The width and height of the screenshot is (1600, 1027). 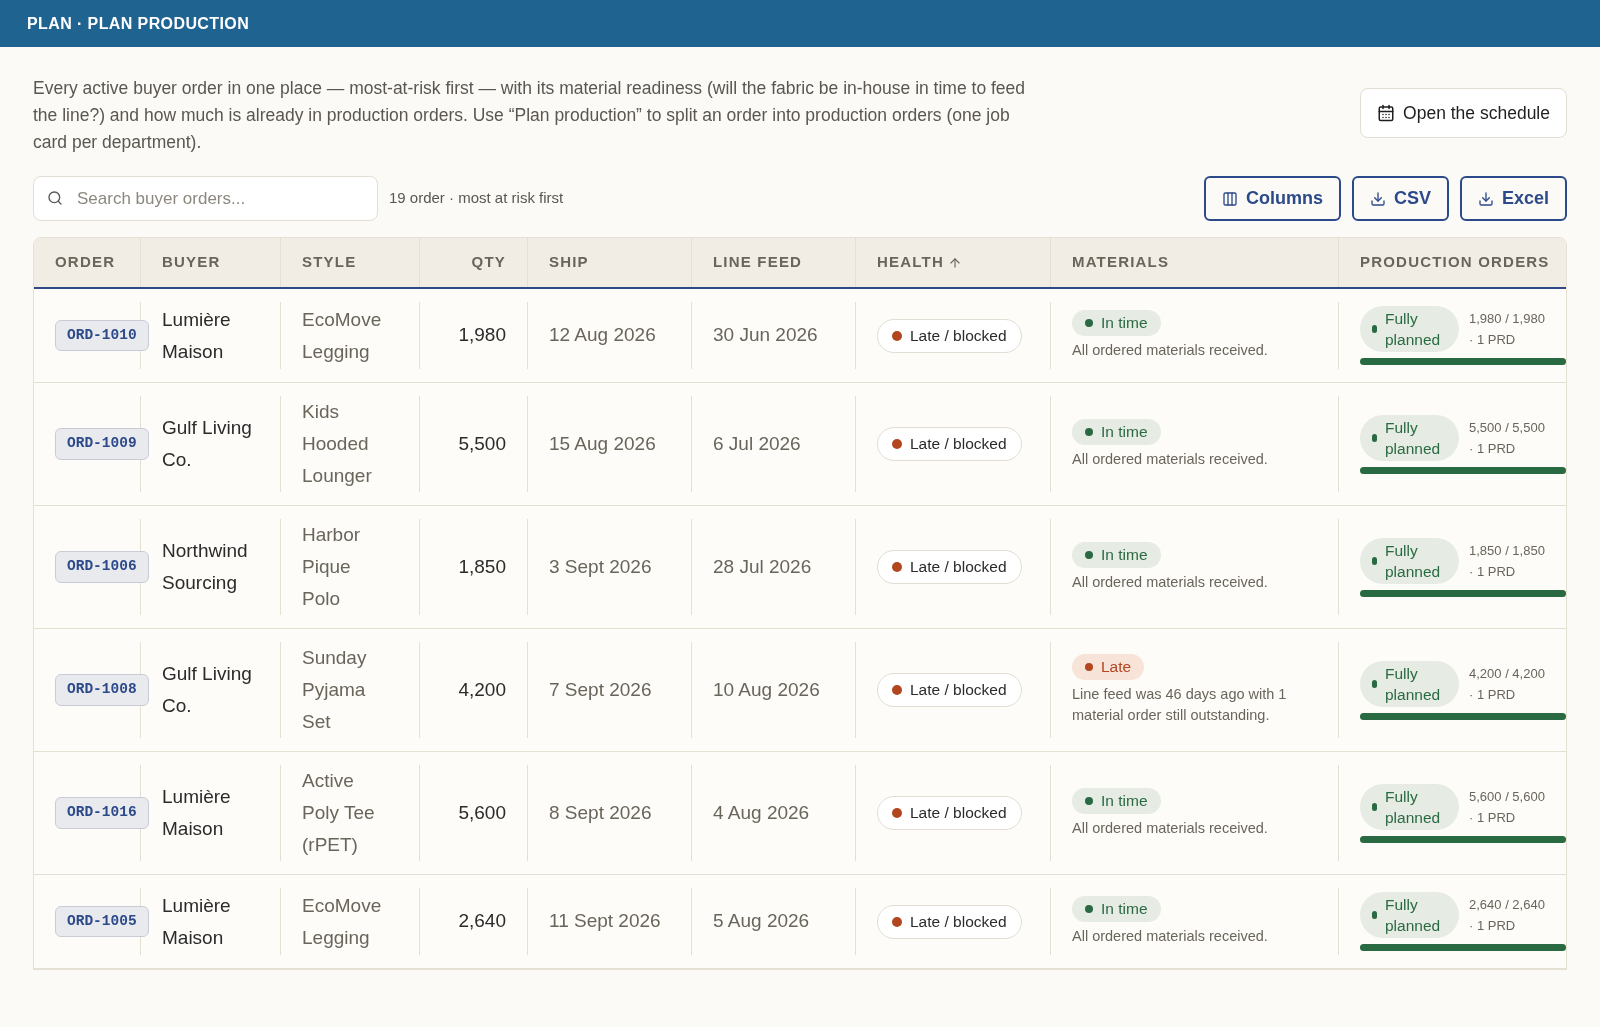 What do you see at coordinates (482, 566) in the screenshot?
I see `quantity: 1,850` at bounding box center [482, 566].